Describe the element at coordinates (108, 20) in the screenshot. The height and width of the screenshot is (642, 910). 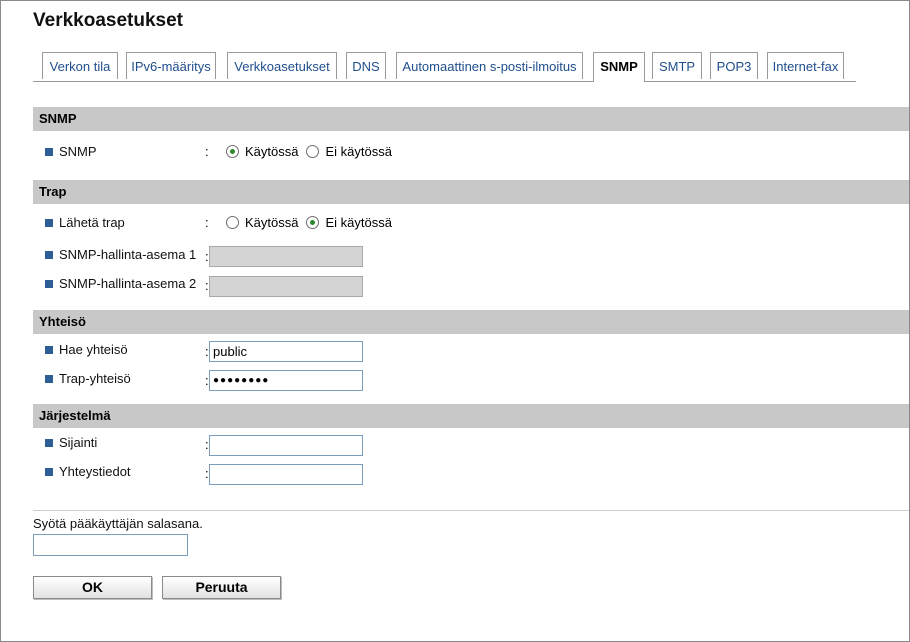
I see `page-title: Verkkoasetukset` at that location.